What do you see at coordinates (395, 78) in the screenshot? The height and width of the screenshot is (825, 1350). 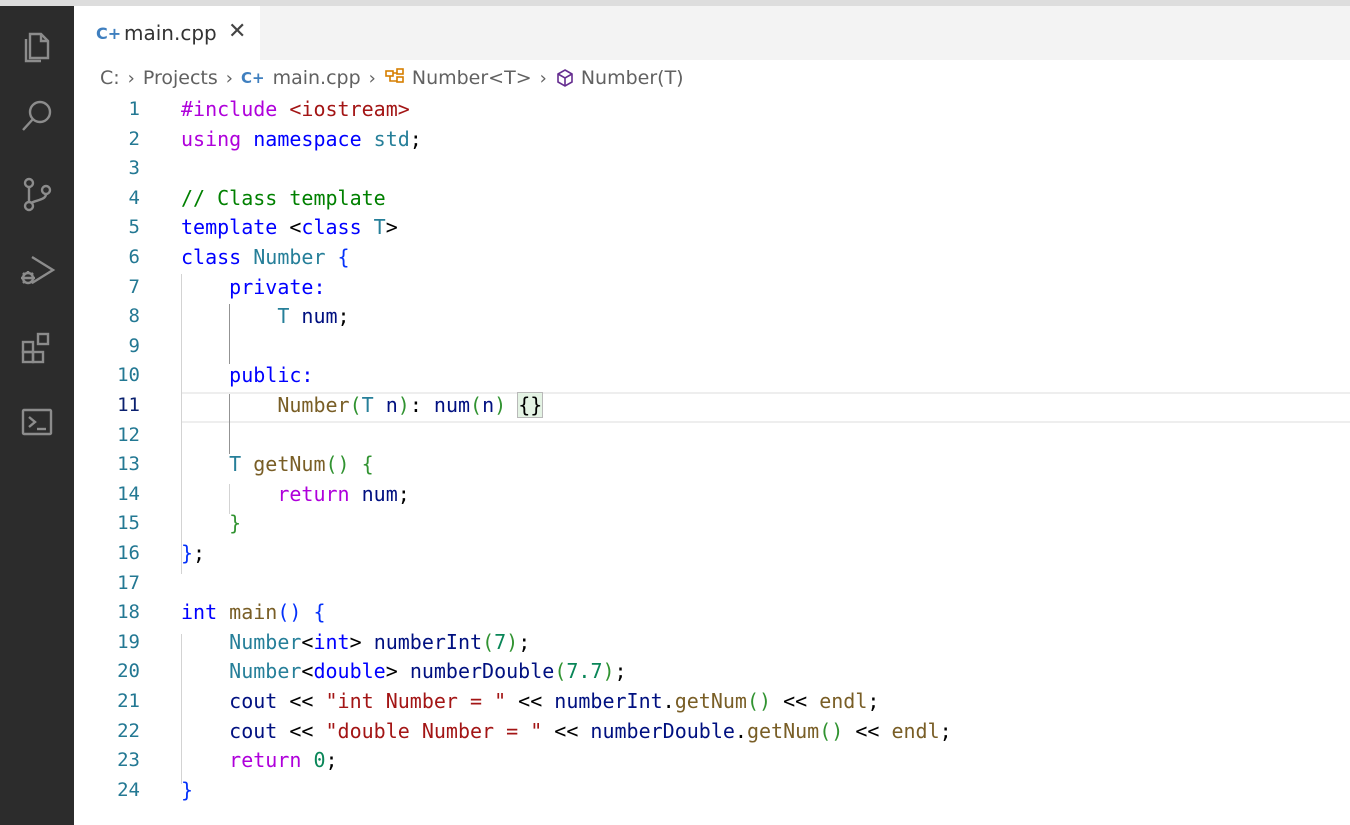 I see `class-symbol-icon` at bounding box center [395, 78].